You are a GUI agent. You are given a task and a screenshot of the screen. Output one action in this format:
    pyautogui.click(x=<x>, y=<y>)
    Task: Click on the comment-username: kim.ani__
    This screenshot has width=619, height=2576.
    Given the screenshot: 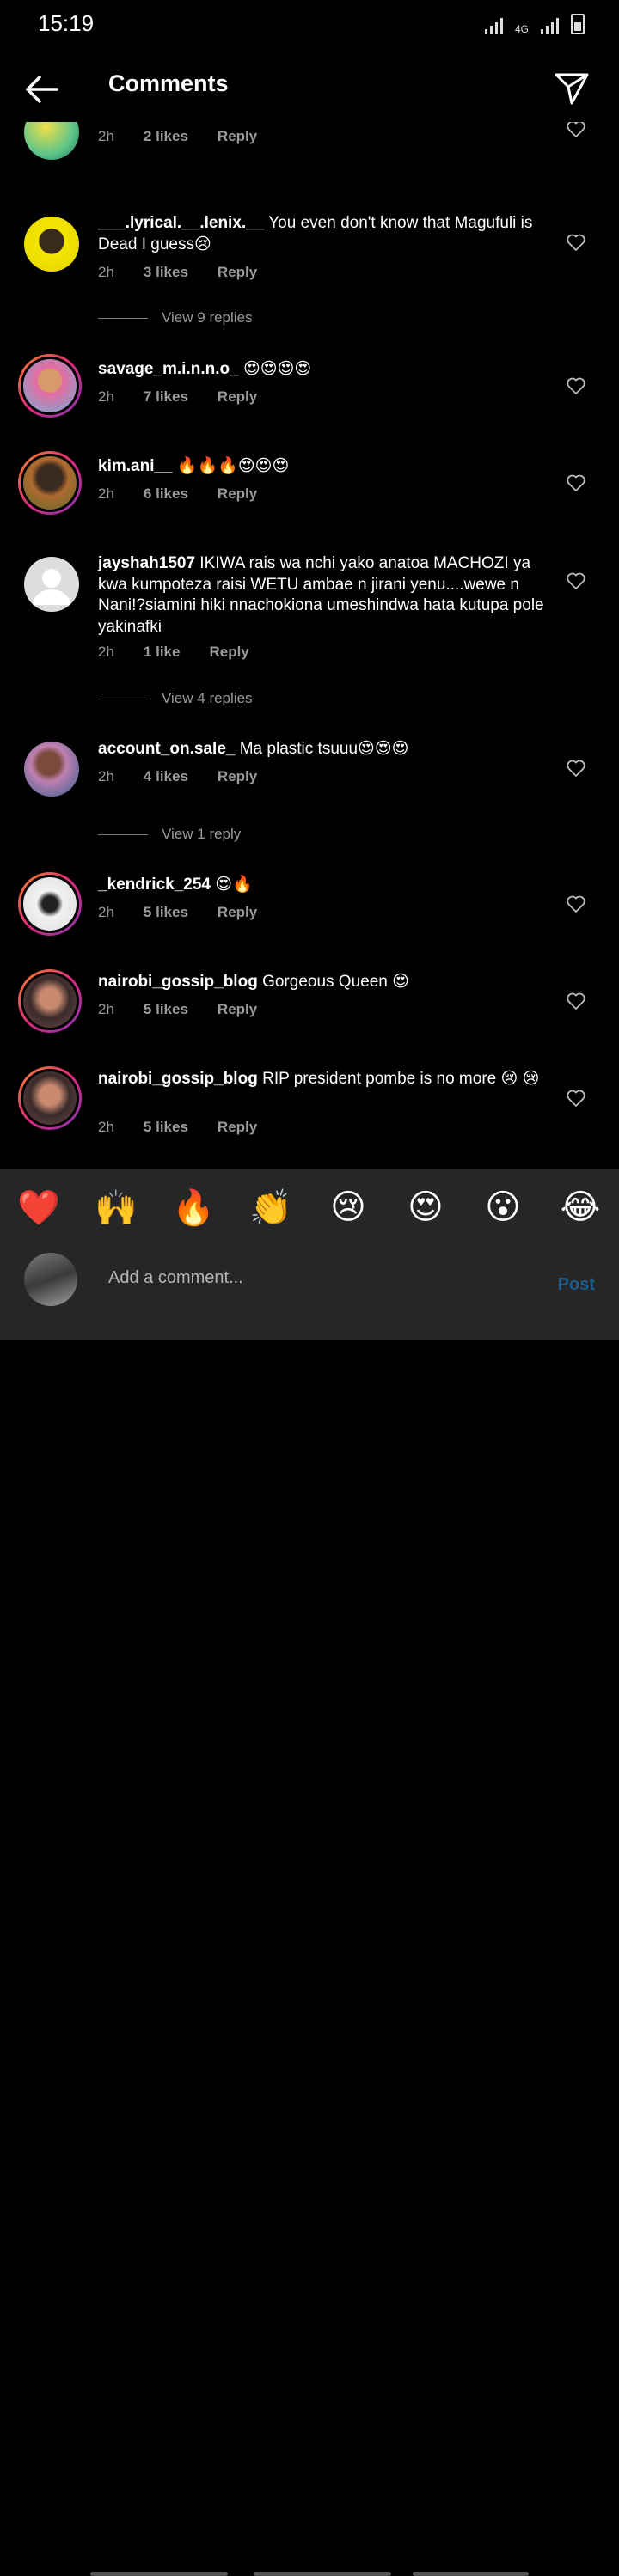 What is the action you would take?
    pyautogui.click(x=135, y=466)
    